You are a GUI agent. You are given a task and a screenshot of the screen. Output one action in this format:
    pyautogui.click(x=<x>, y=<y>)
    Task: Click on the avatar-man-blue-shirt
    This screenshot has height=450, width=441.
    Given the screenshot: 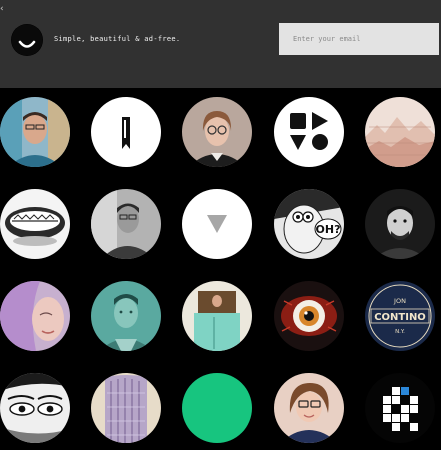 What is the action you would take?
    pyautogui.click(x=35, y=132)
    